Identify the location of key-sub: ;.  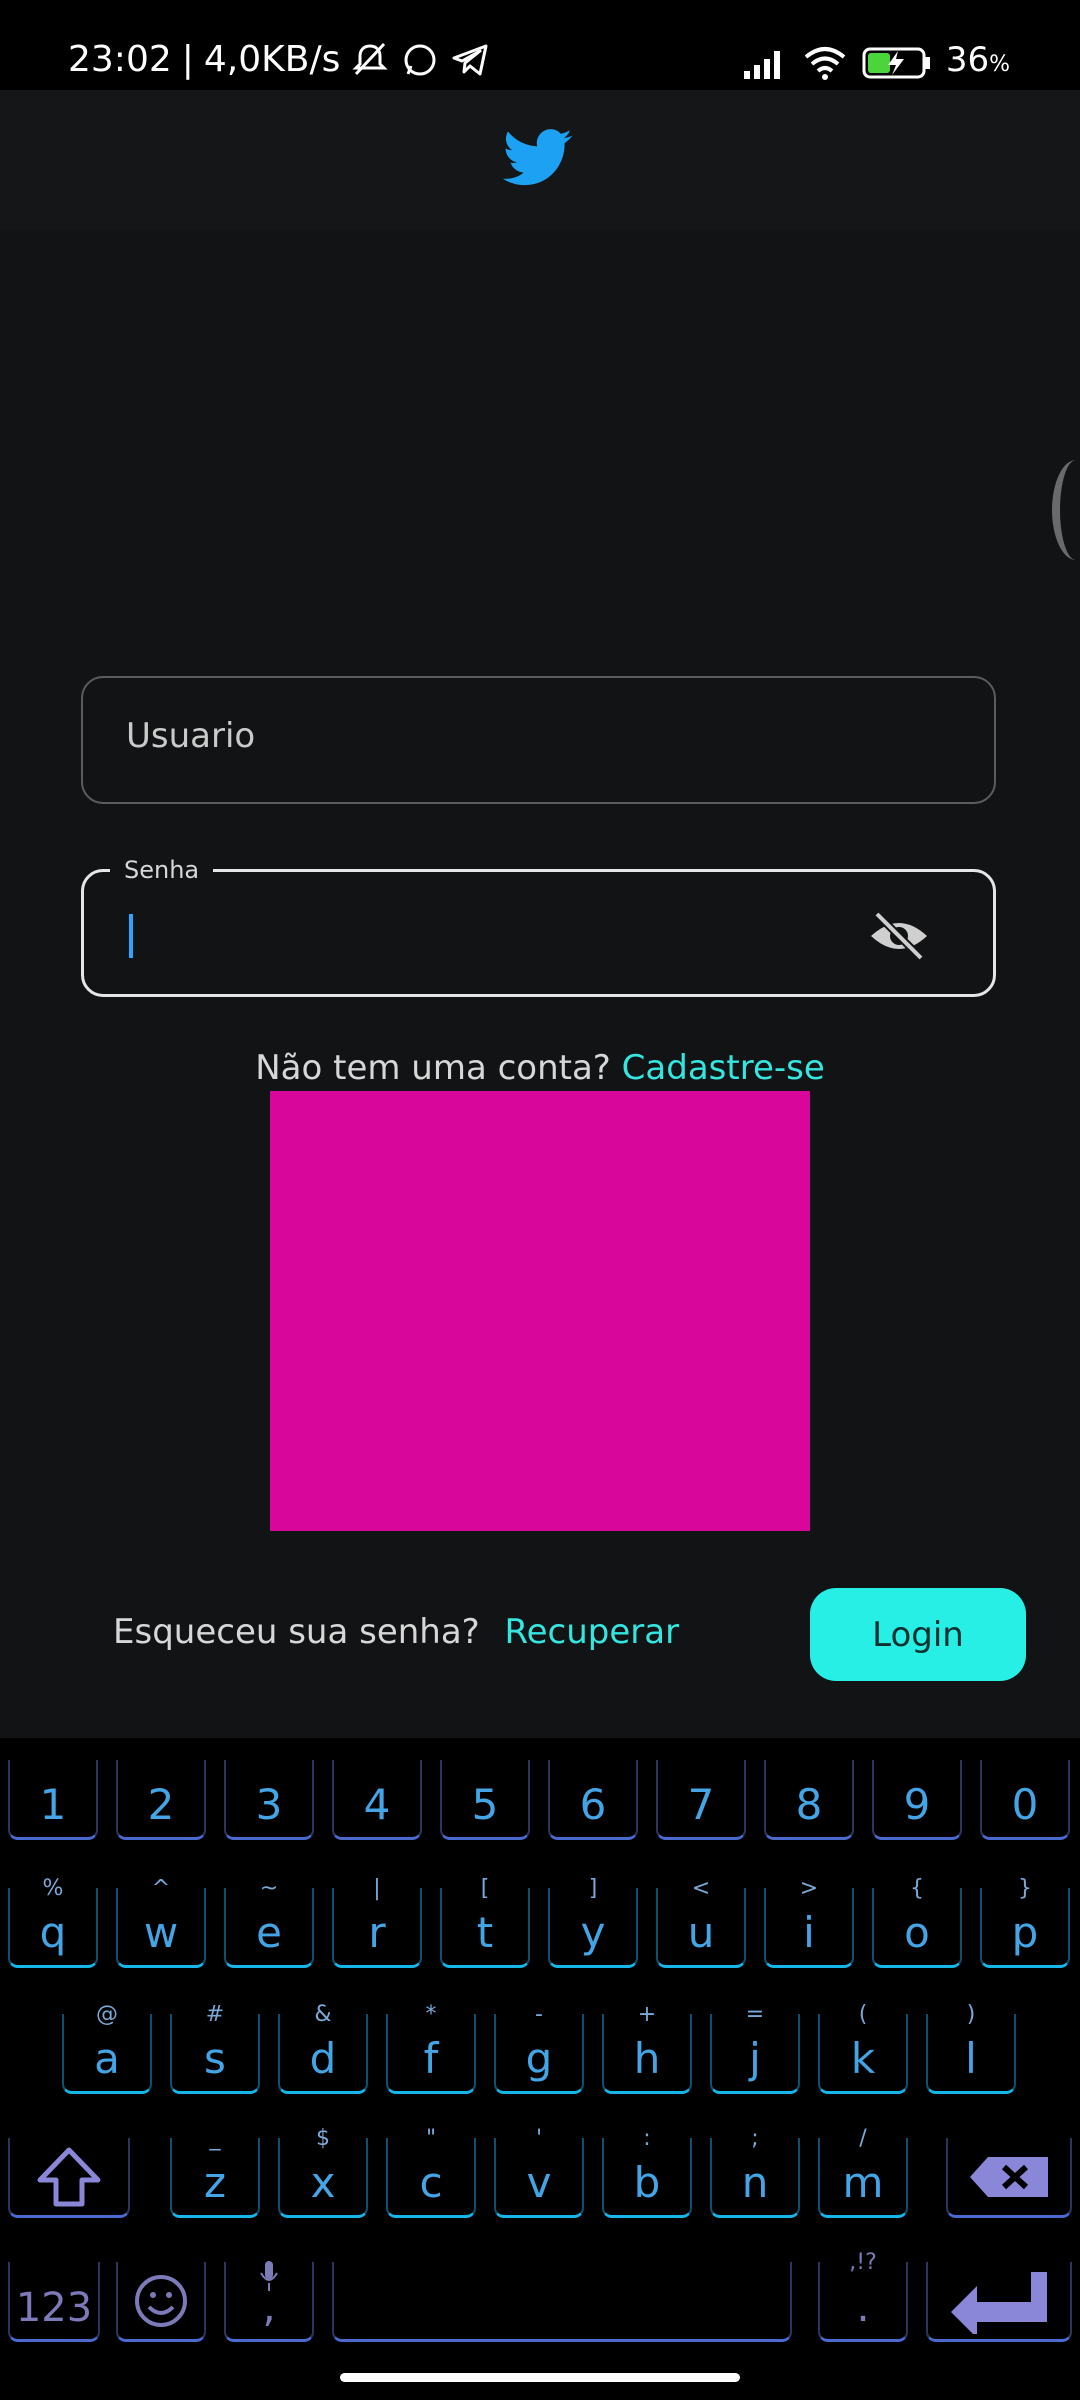
(755, 2138).